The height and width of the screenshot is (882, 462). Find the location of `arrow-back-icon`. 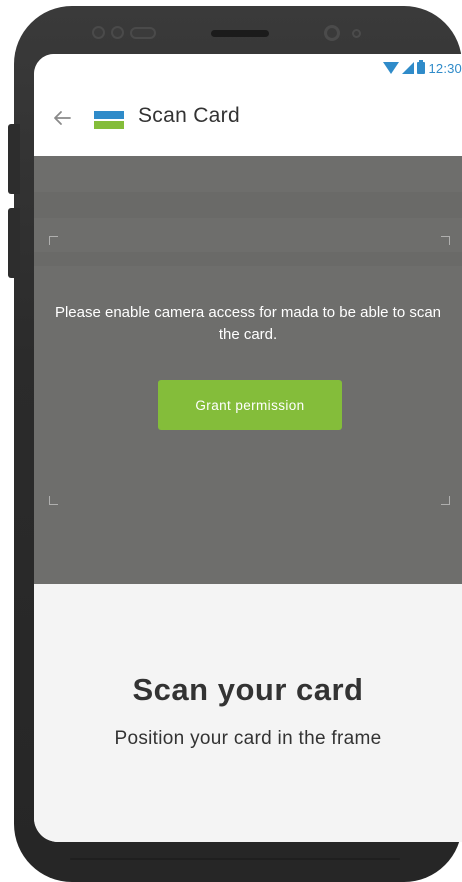

arrow-back-icon is located at coordinates (62, 120).